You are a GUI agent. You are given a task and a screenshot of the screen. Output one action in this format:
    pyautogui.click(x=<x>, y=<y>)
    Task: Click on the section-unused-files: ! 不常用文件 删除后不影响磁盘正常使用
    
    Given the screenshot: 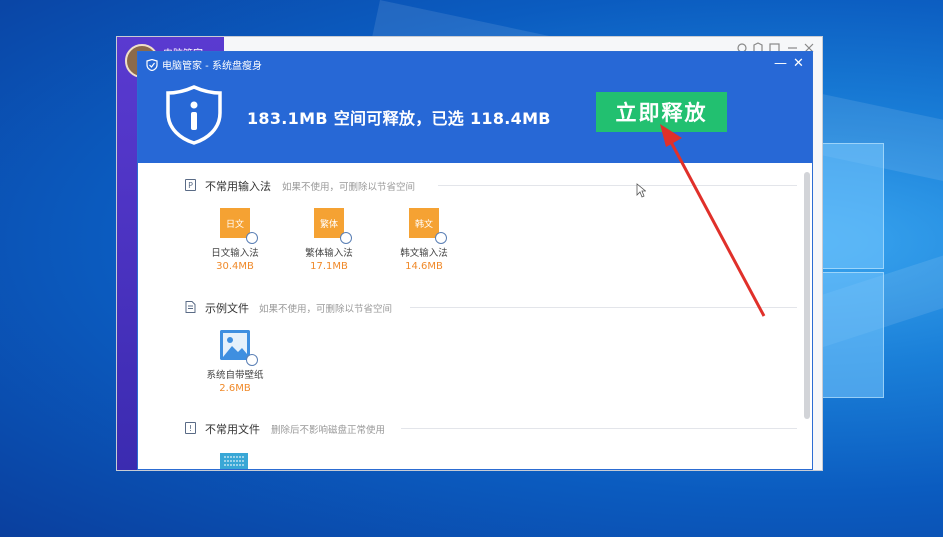 What is the action you would take?
    pyautogui.click(x=491, y=429)
    